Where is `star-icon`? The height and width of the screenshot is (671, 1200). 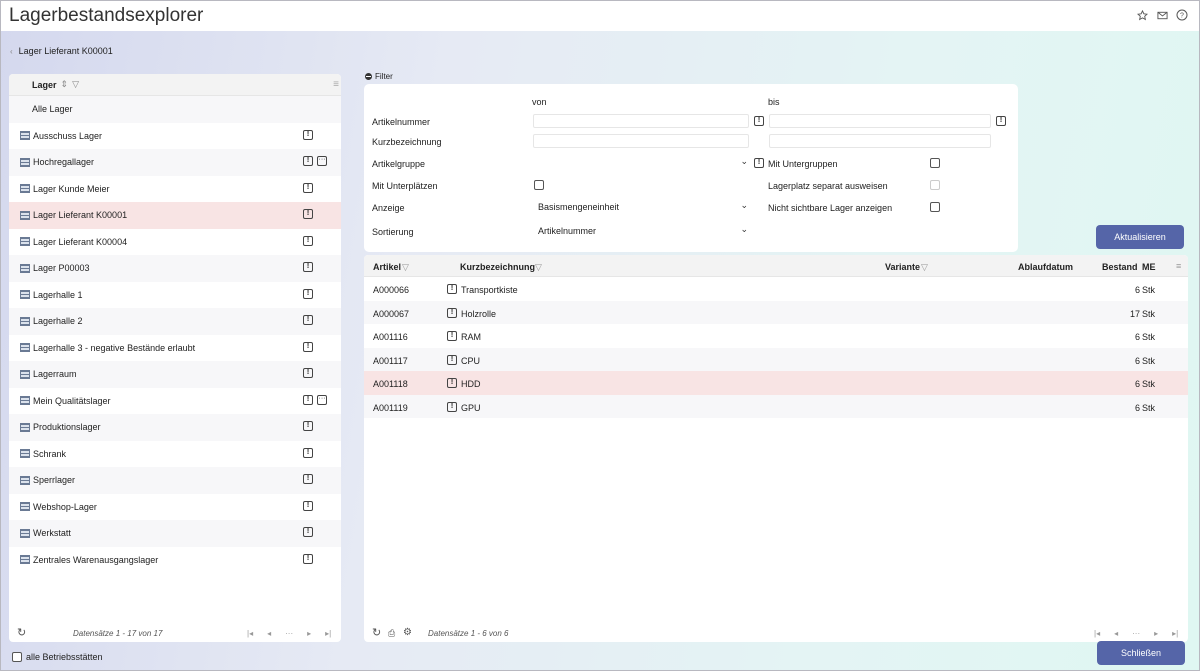 star-icon is located at coordinates (1142, 15).